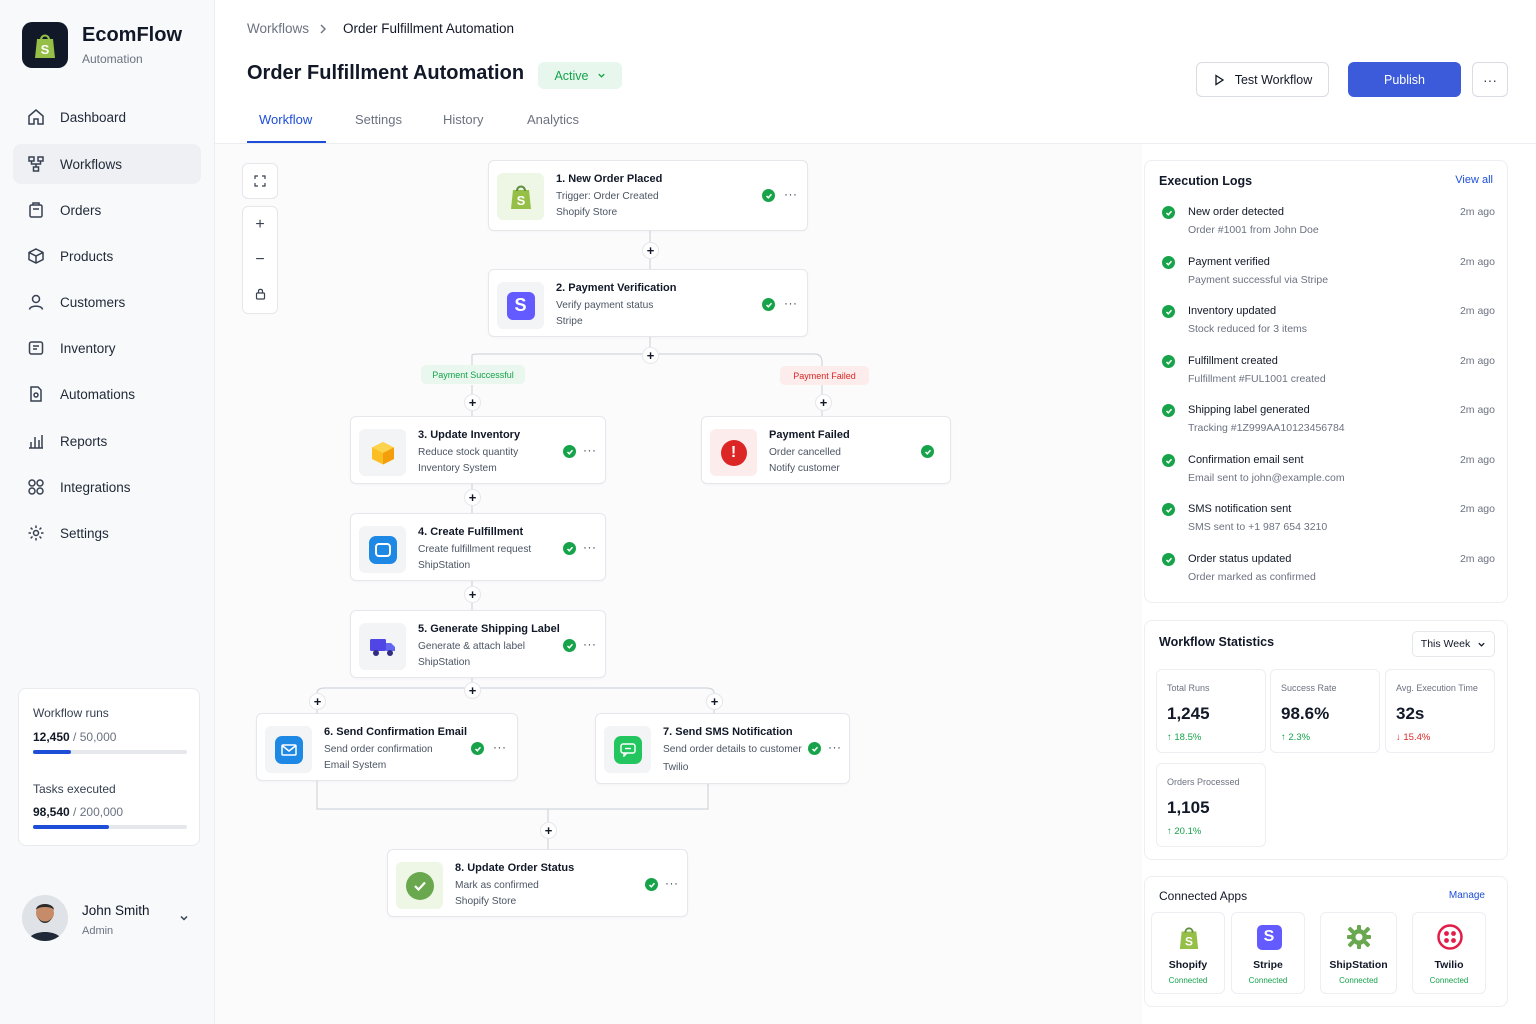 This screenshot has width=1536, height=1024. What do you see at coordinates (382, 646) in the screenshot?
I see `truck-icon` at bounding box center [382, 646].